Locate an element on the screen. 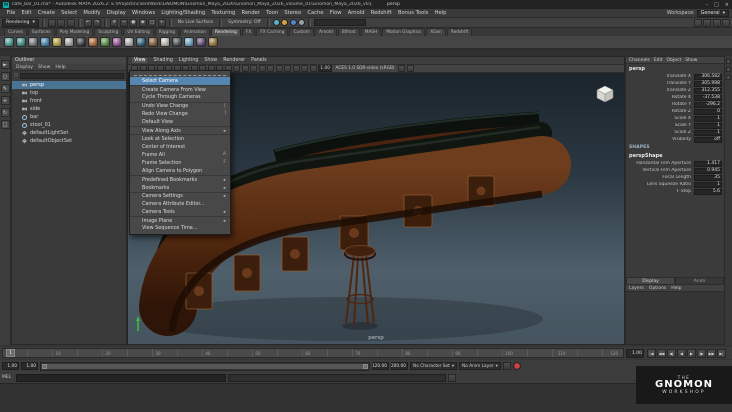 The height and width of the screenshot is (412, 732). view-menu-item: Align Camera to Polygon is located at coordinates (180, 171).